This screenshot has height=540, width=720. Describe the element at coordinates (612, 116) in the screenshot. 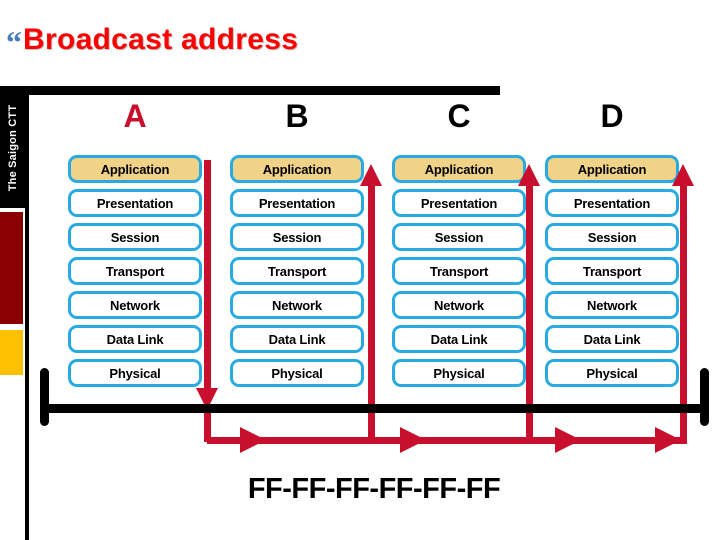

I see `node-d-letter: D` at that location.